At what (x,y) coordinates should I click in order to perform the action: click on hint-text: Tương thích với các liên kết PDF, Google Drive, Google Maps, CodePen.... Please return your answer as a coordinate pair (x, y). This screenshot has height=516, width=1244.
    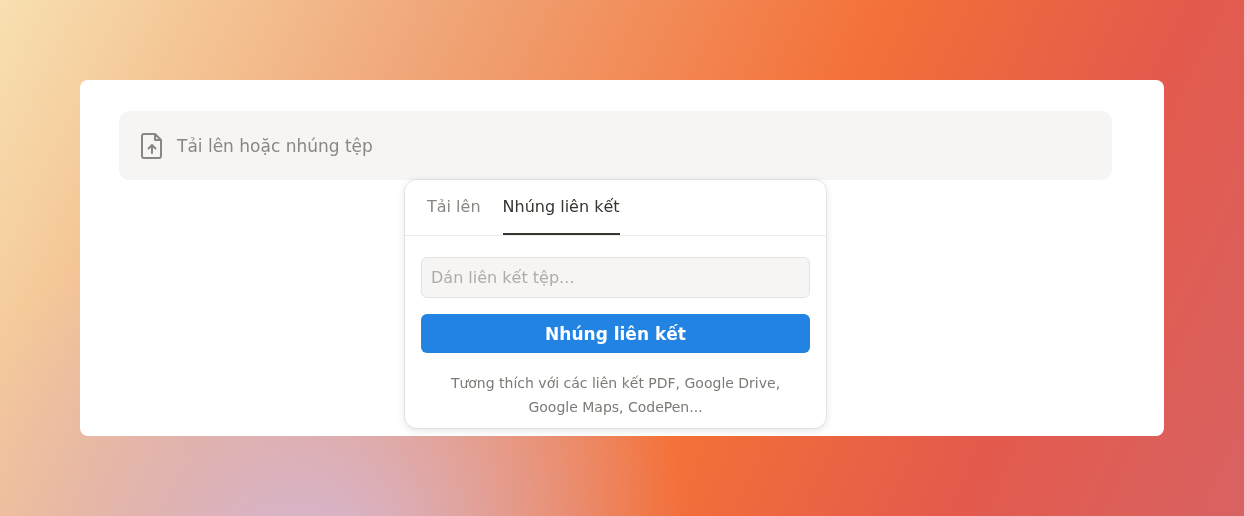
    Looking at the image, I should click on (615, 395).